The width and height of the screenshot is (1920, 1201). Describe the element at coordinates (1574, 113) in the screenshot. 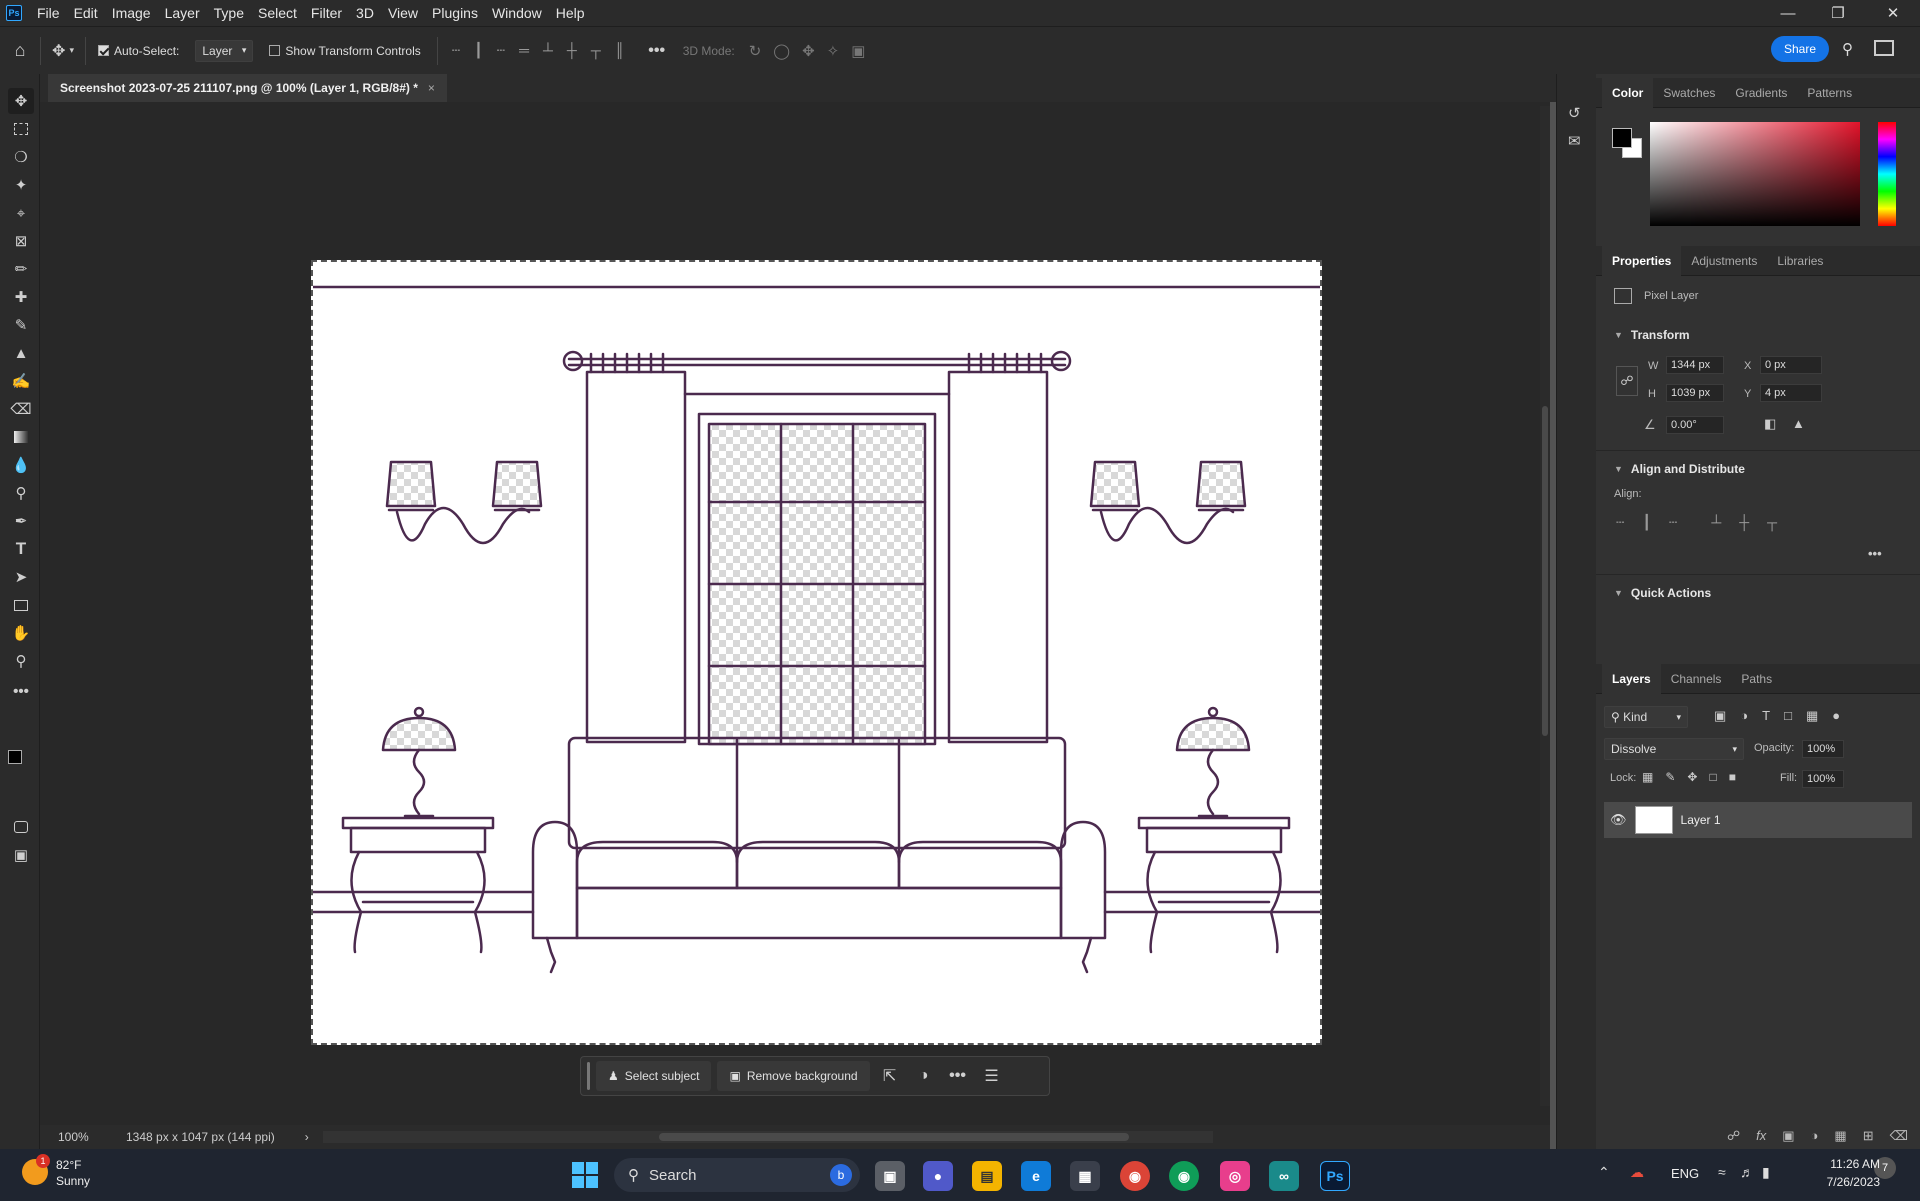

I see `history-icon: ↺` at that location.